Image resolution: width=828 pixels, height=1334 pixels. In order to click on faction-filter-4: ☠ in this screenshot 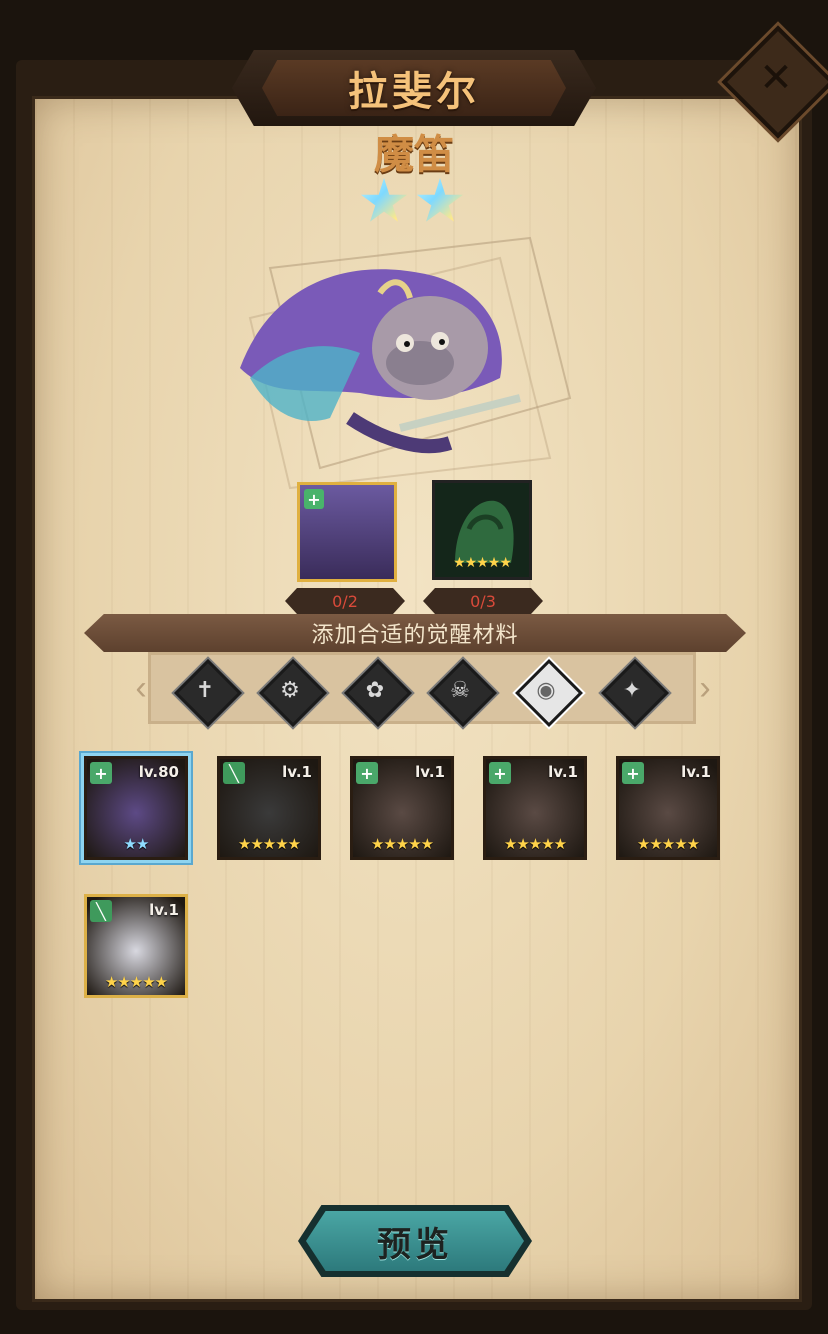, I will do `click(463, 693)`.